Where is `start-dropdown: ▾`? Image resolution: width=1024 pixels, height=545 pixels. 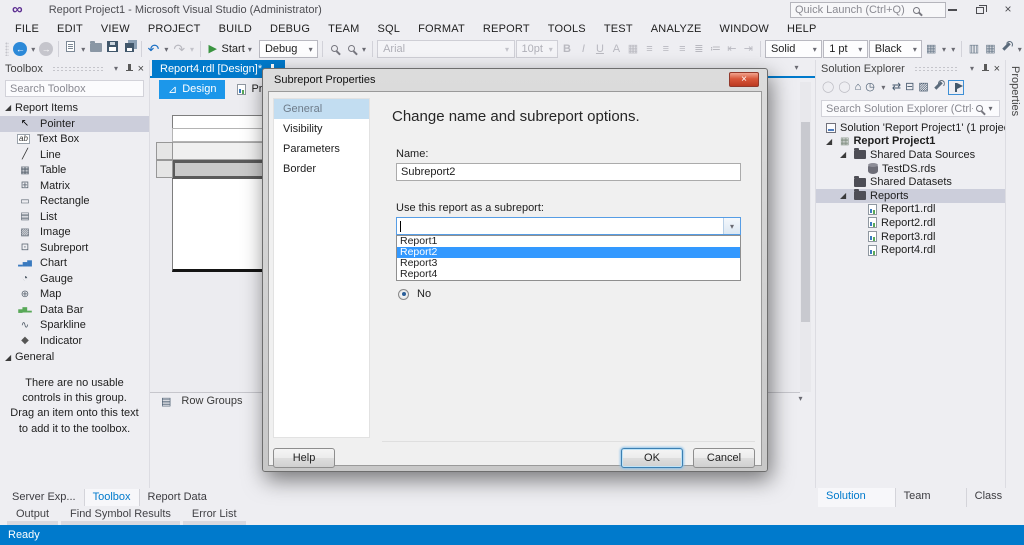 start-dropdown: ▾ is located at coordinates (250, 49).